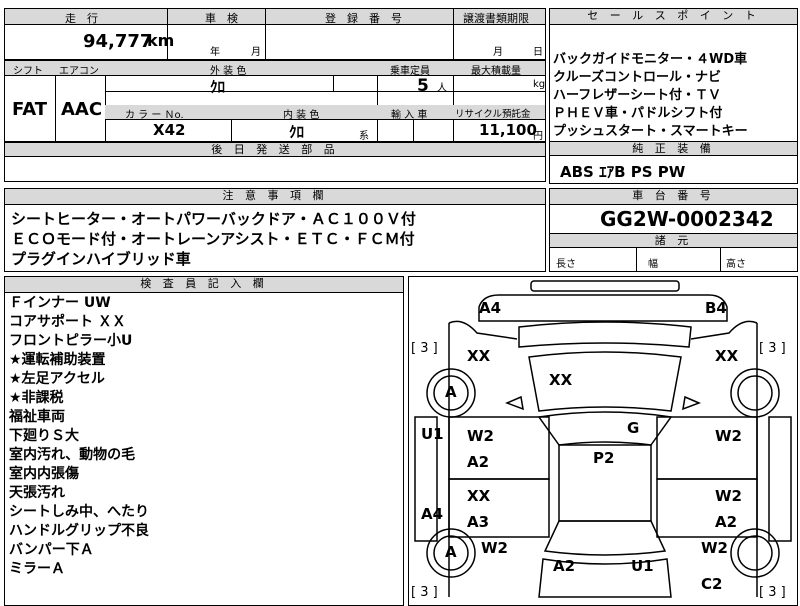 The width and height of the screenshot is (800, 606). What do you see at coordinates (275, 197) in the screenshot?
I see `caution-header: 注 意 事 項 欄` at bounding box center [275, 197].